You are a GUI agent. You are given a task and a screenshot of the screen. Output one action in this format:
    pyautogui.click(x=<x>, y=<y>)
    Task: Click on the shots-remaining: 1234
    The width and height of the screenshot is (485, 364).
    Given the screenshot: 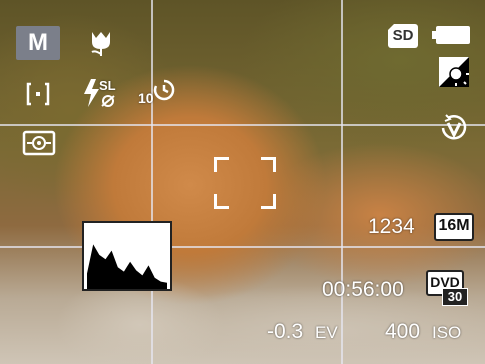 What is the action you would take?
    pyautogui.click(x=391, y=226)
    